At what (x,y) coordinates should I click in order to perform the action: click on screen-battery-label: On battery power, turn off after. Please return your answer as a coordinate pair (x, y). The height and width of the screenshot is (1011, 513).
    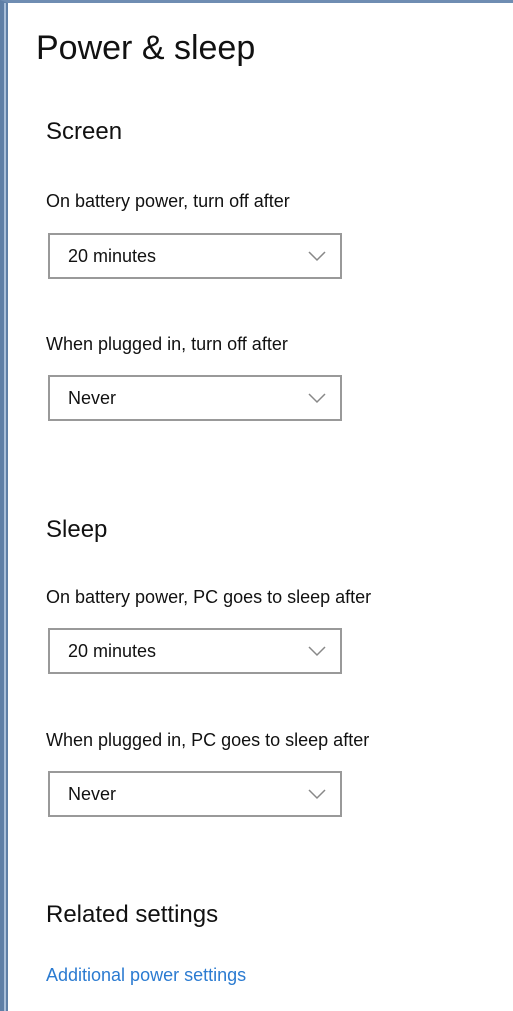
    Looking at the image, I should click on (168, 201).